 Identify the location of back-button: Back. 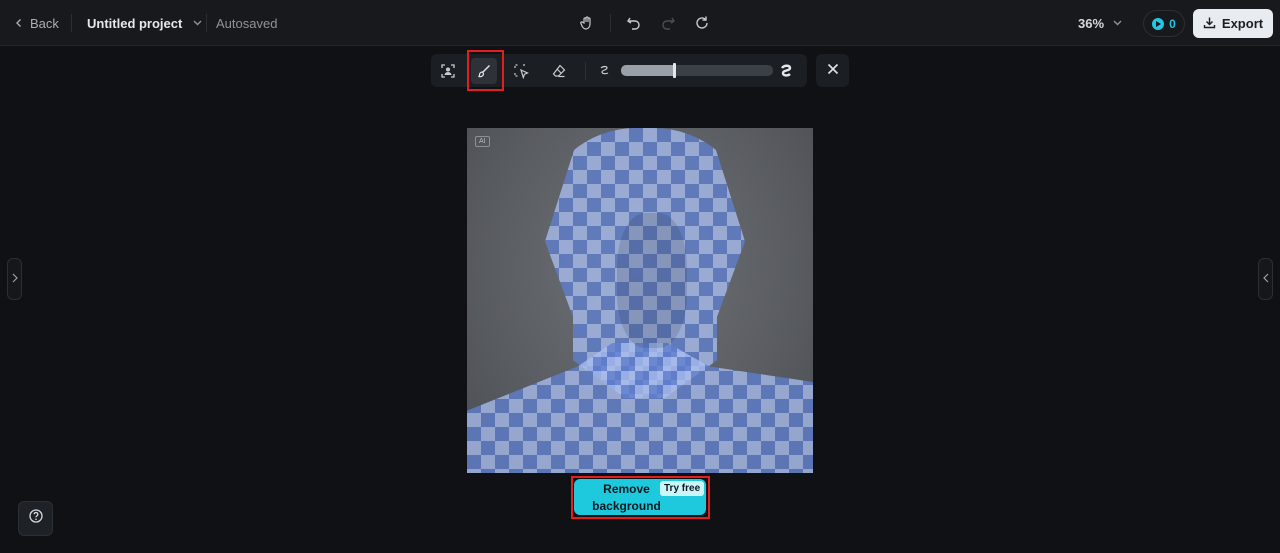
(36, 23).